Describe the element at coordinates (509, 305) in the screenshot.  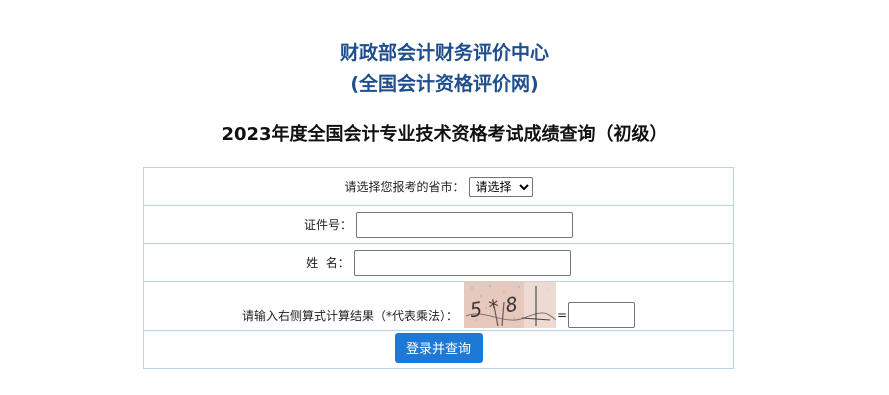
I see `captcha-image: 5*8` at that location.